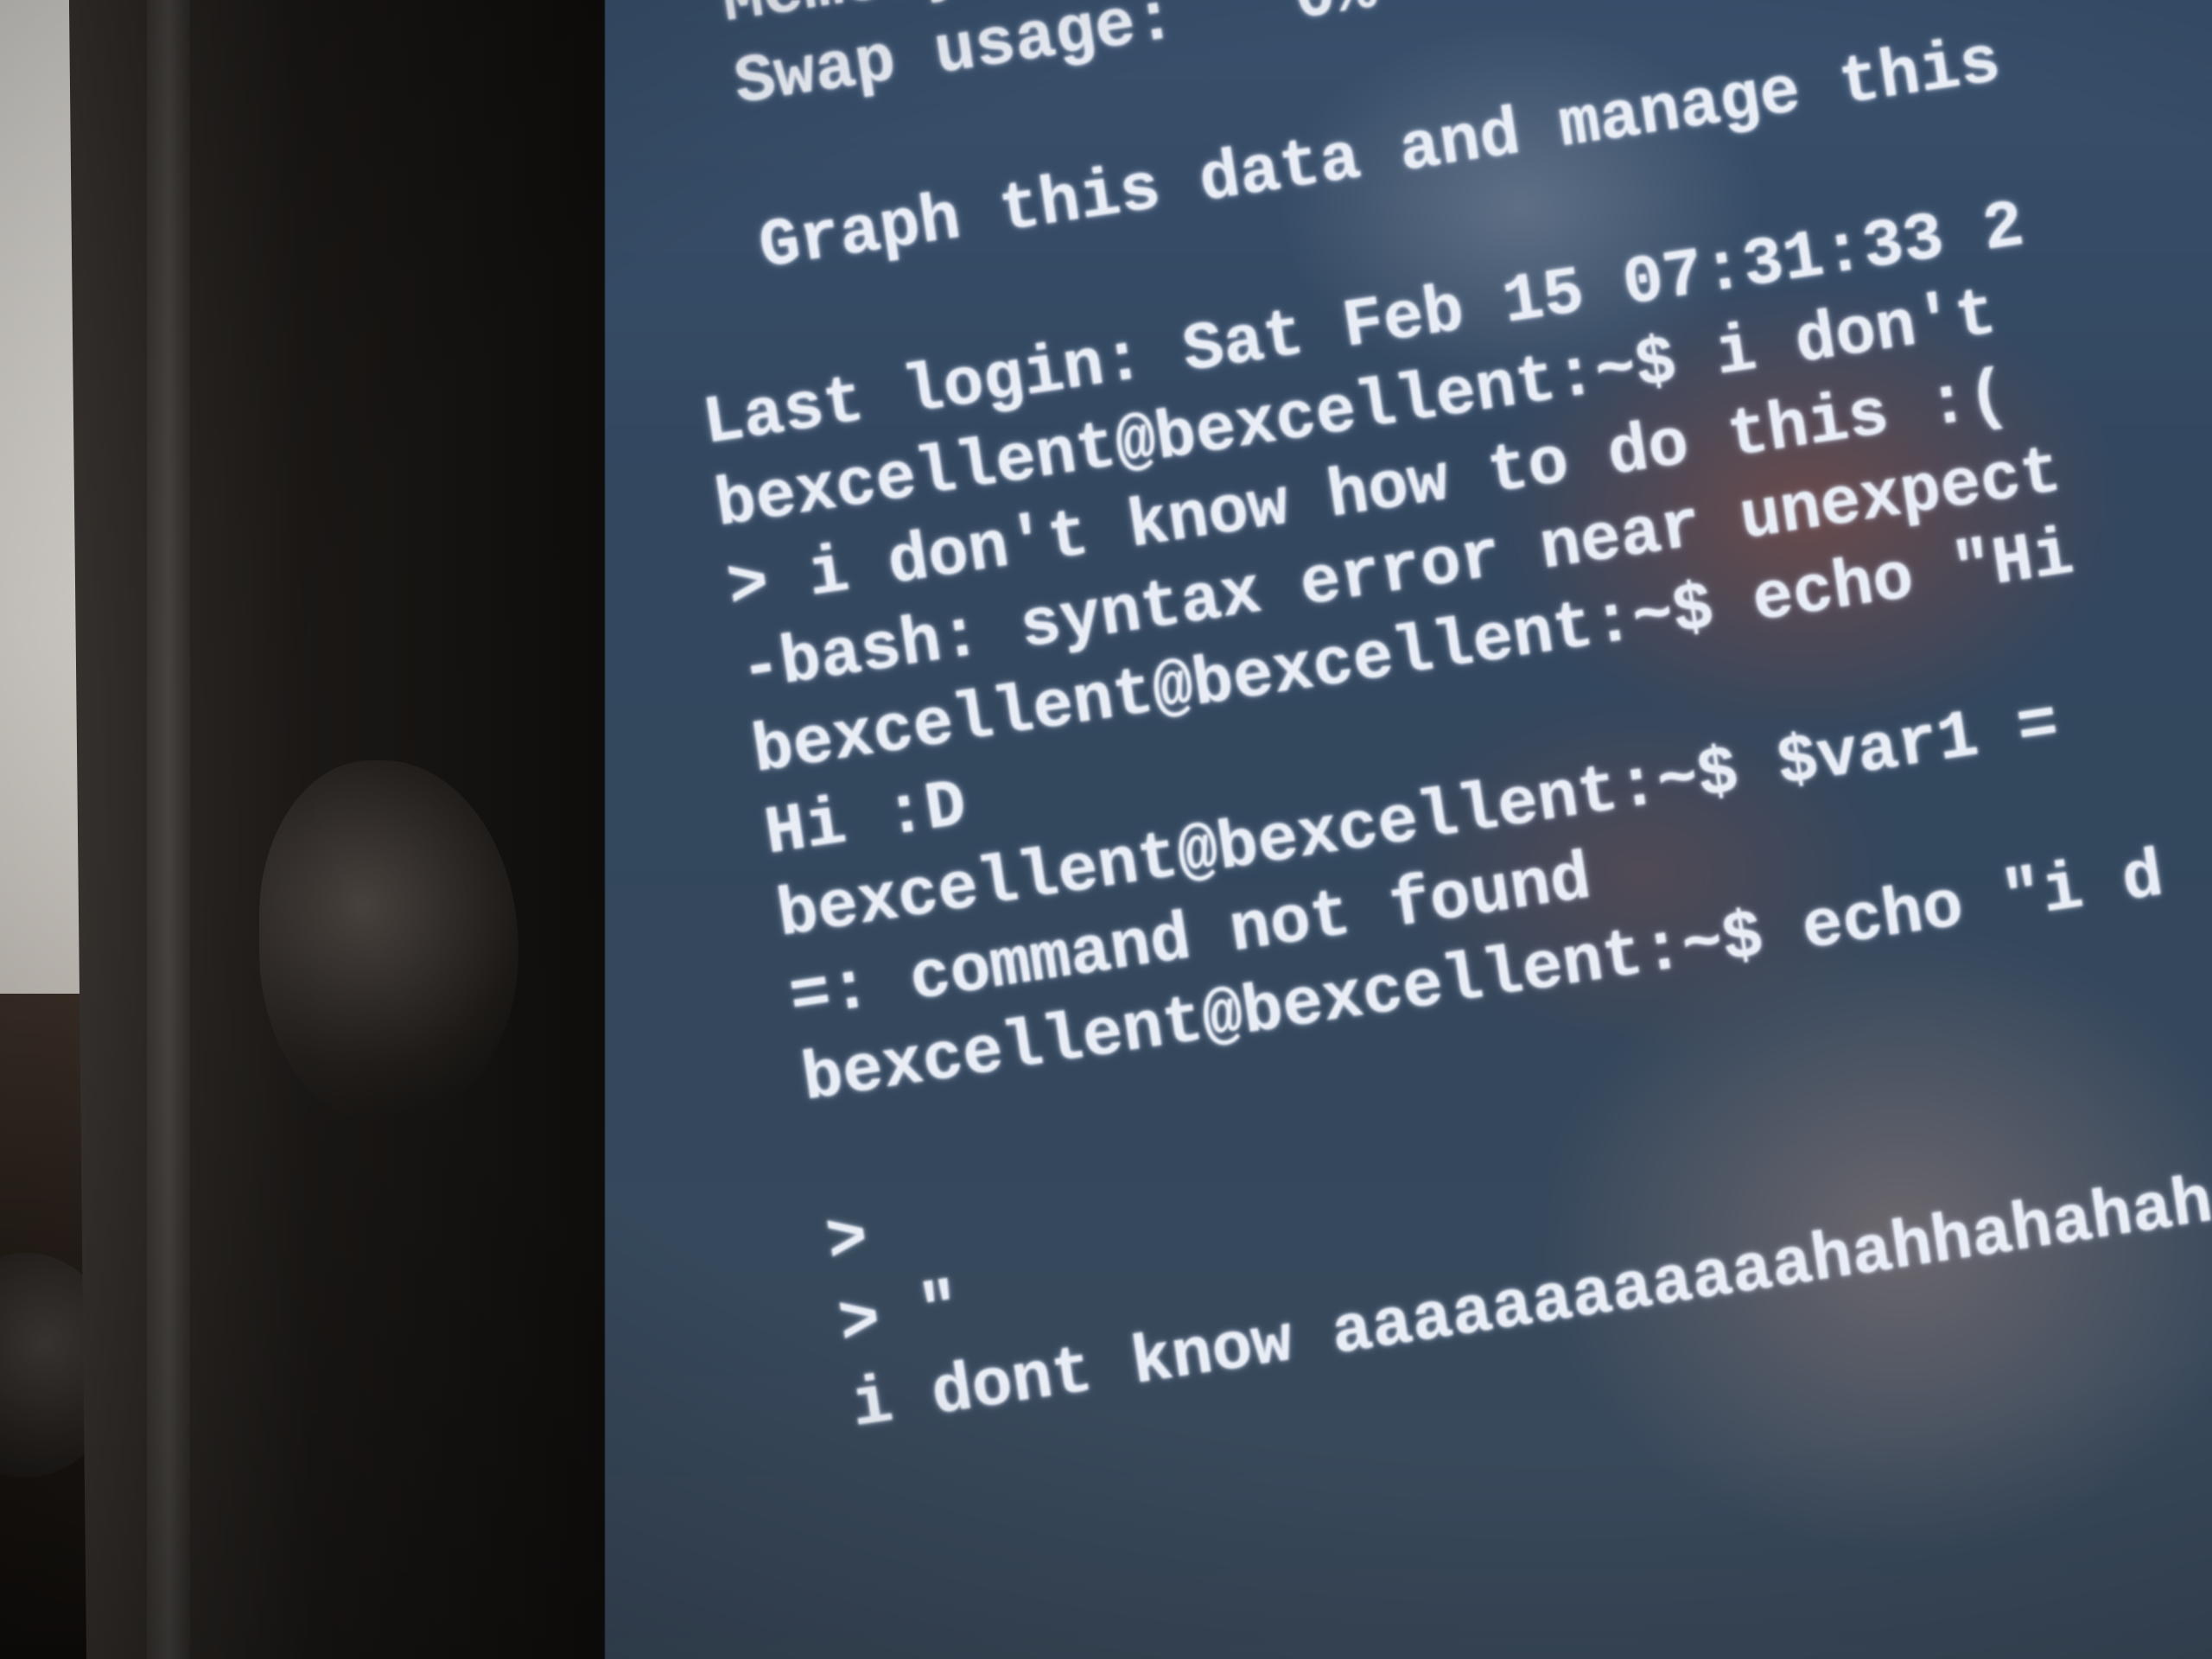 This screenshot has width=2212, height=1659. I want to click on bezel-highlight, so click(168, 829).